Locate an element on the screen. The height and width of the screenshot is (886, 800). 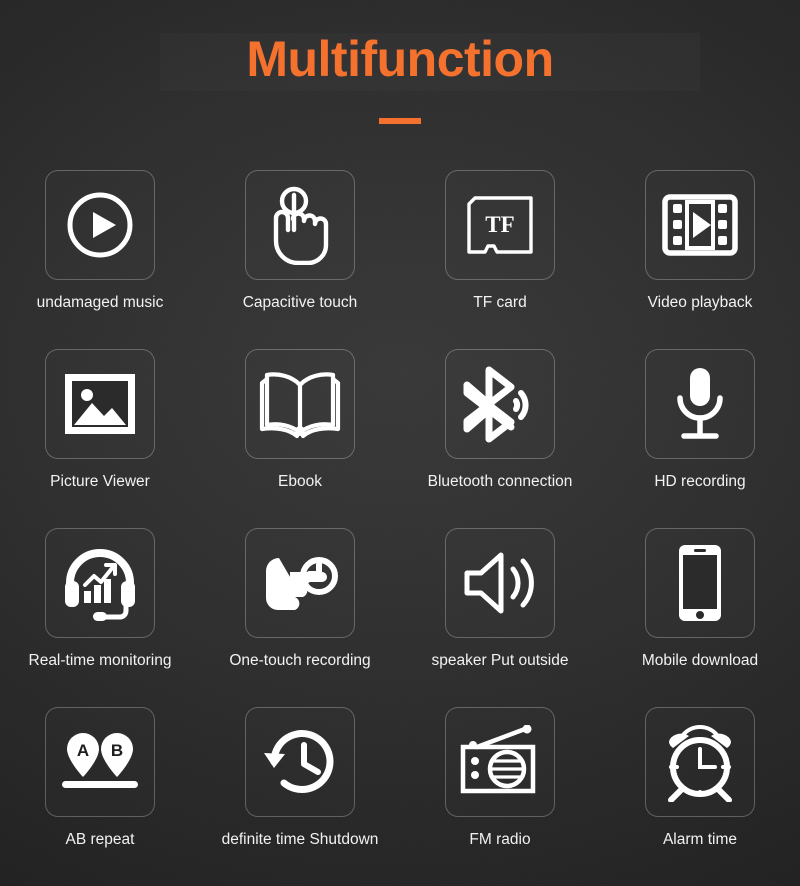
feature-cell-hd-recording: HD recording is located at coordinates (700, 438).